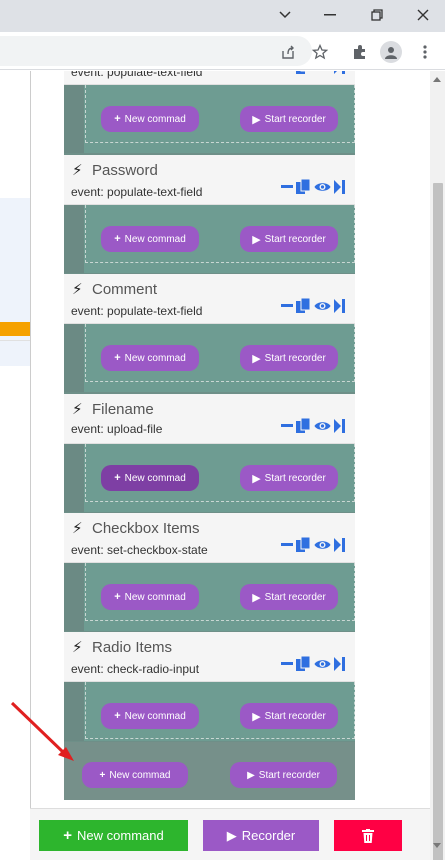  I want to click on field-header: ⚡ event: populate-text-field, so click(209, 78).